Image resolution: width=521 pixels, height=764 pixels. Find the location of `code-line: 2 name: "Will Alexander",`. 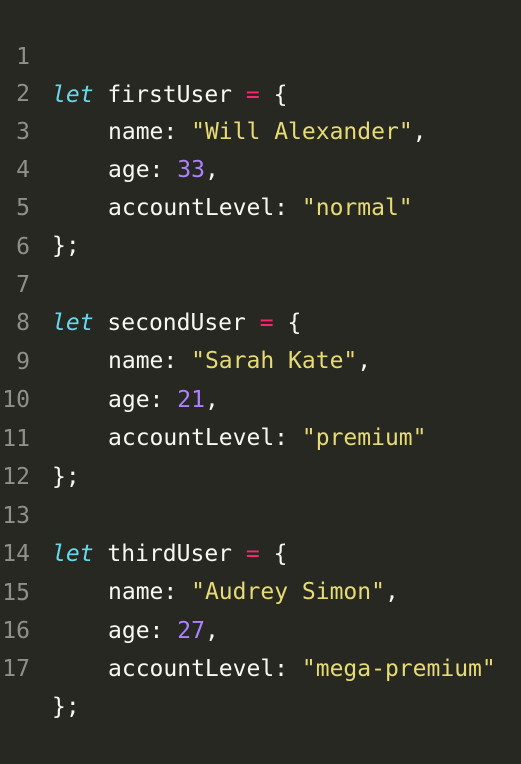

code-line: 2 name: "Will Alexander", is located at coordinates (213, 91).